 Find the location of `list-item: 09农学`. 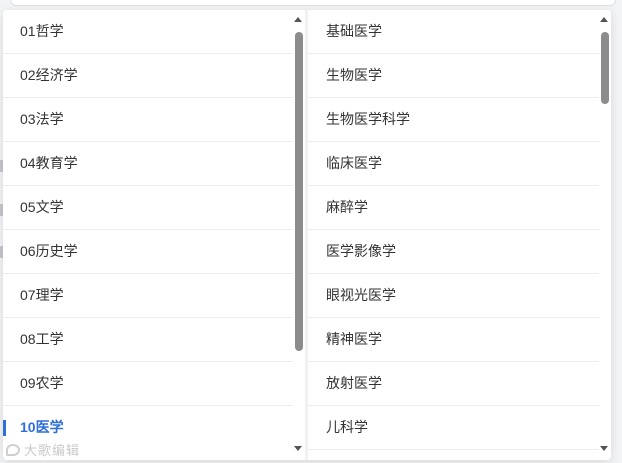

list-item: 09农学 is located at coordinates (148, 384).